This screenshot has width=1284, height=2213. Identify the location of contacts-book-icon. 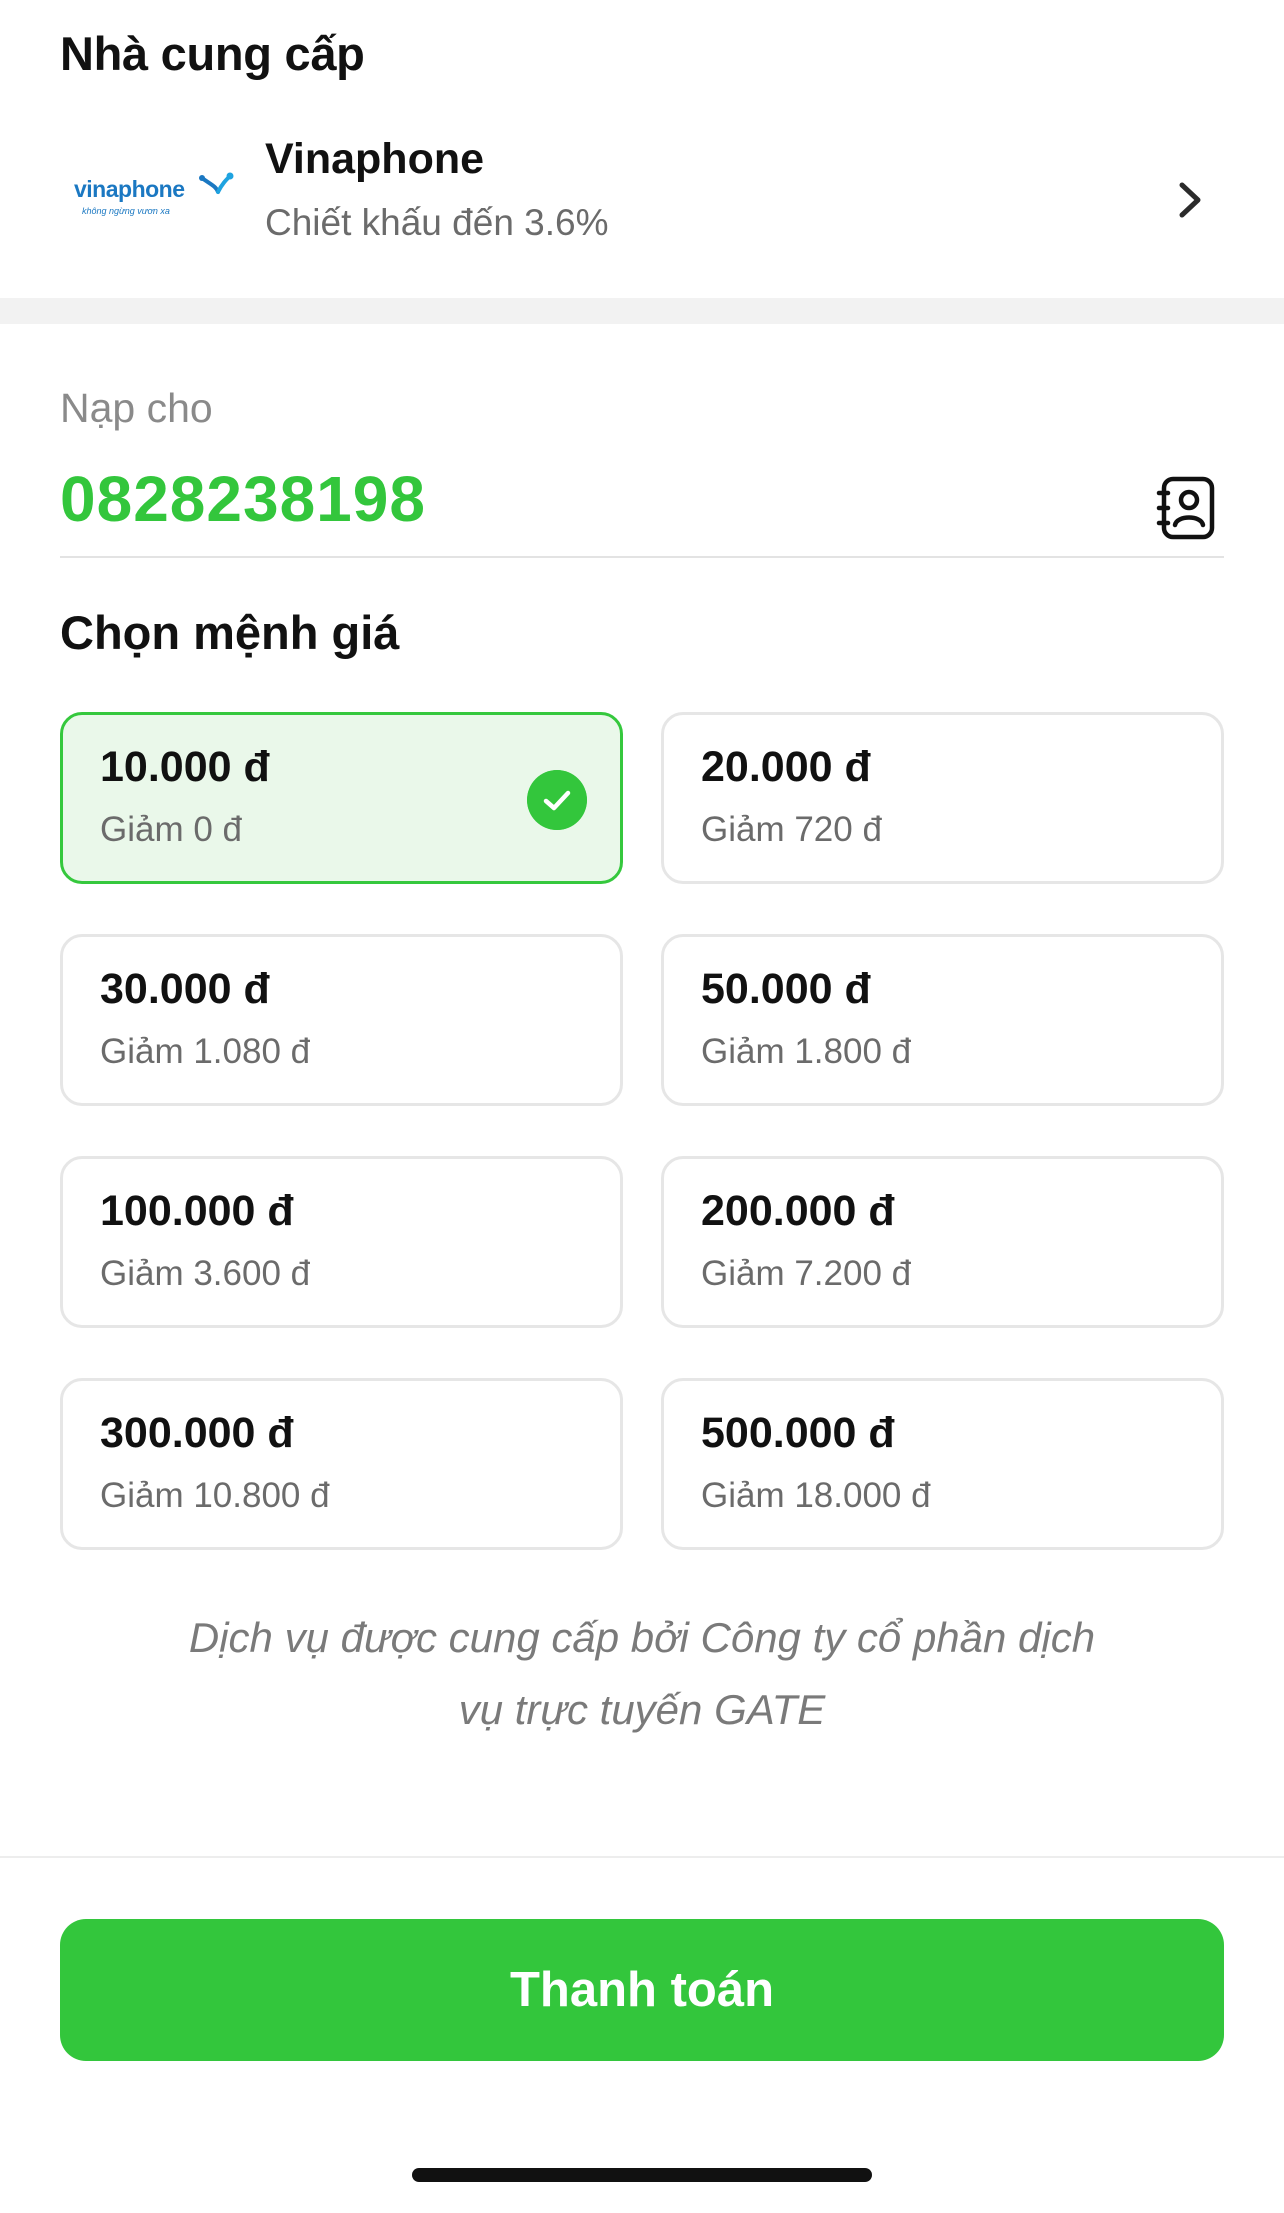
(1187, 508).